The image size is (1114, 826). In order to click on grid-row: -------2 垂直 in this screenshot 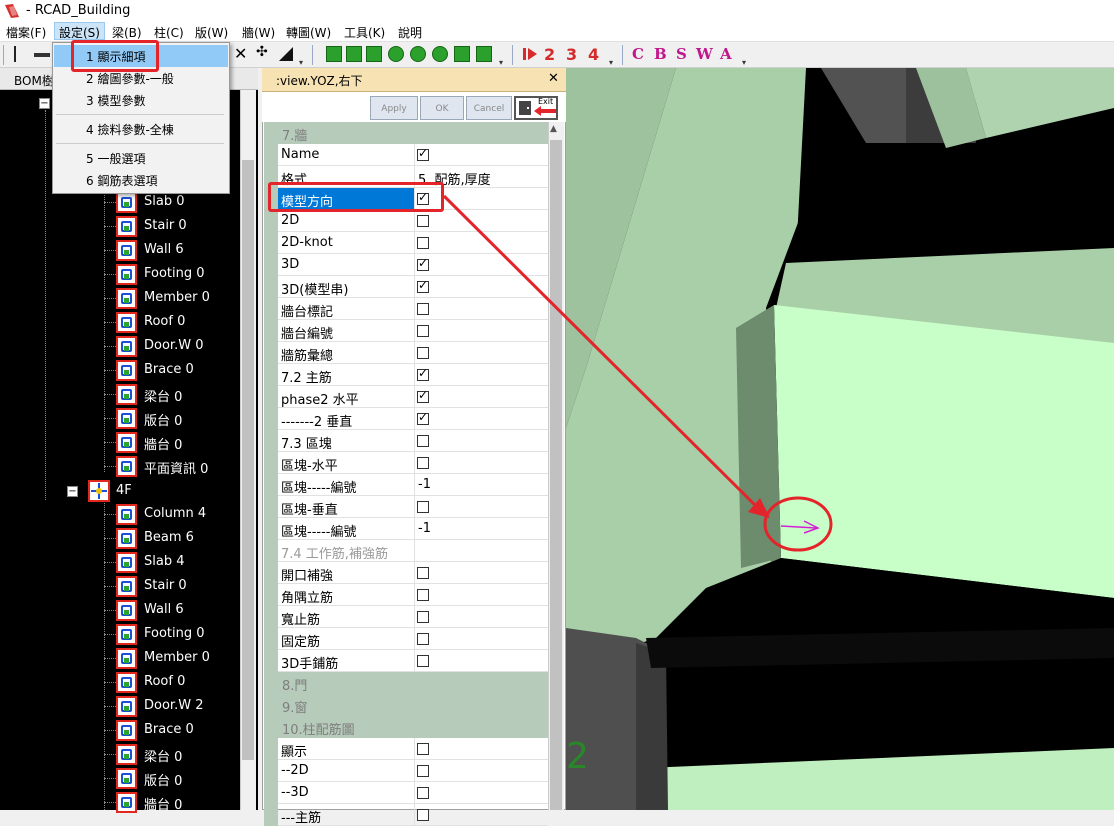, I will do `click(413, 419)`.